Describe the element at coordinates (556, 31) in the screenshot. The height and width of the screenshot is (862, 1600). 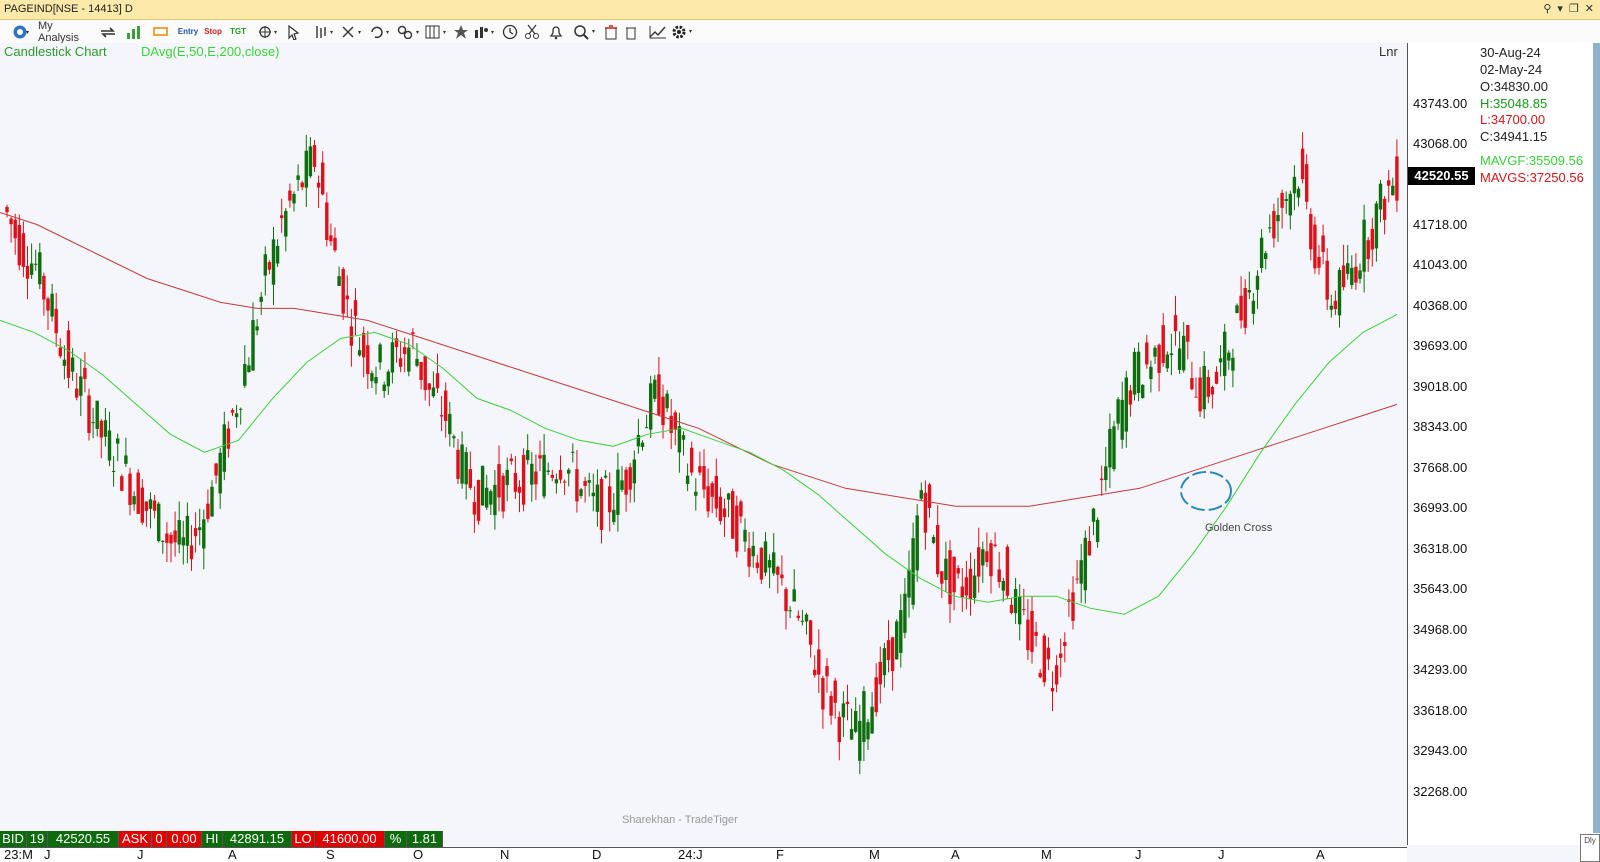
I see `alert-bell-icon` at that location.